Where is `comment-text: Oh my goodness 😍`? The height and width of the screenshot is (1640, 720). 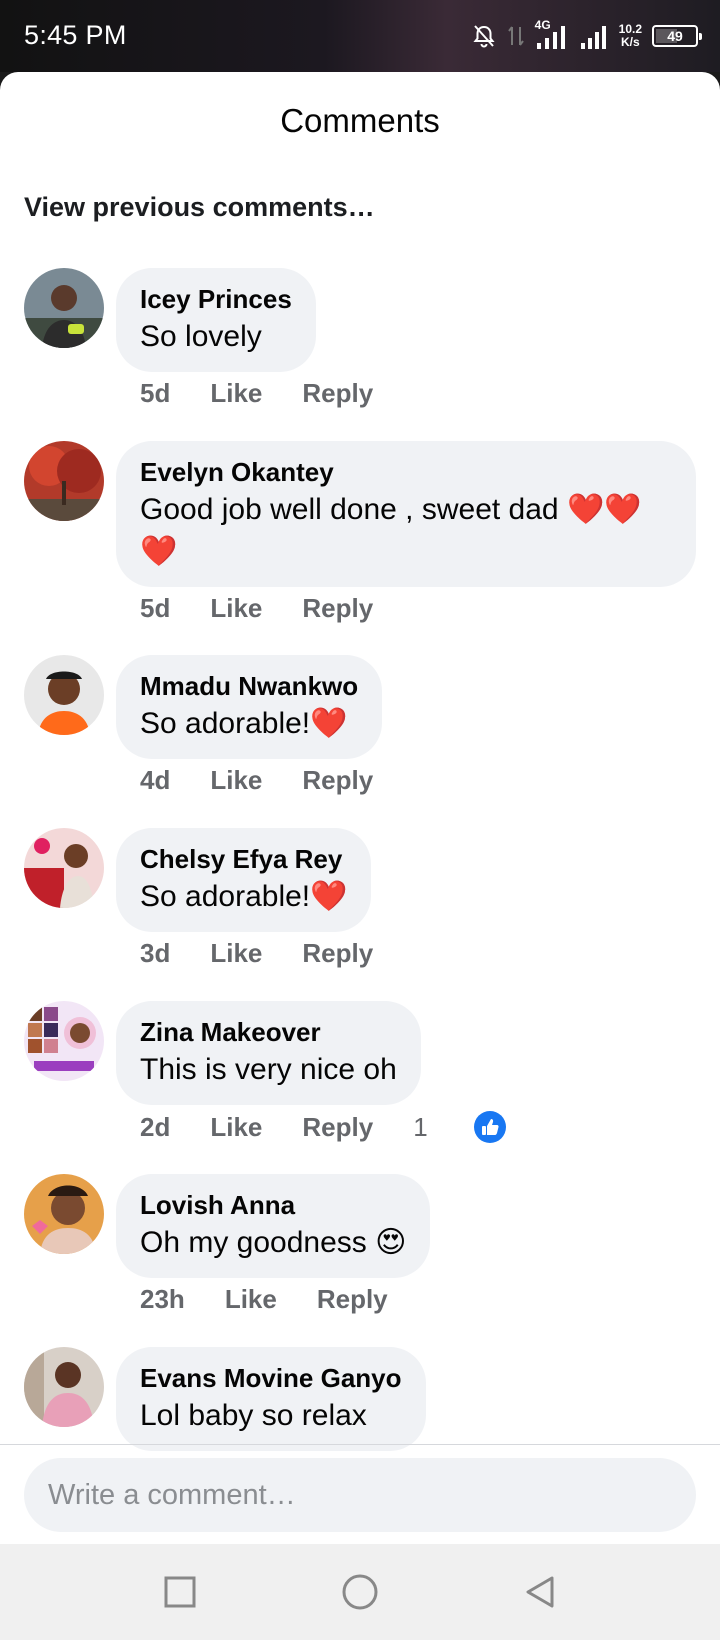 comment-text: Oh my goodness 😍 is located at coordinates (273, 1242).